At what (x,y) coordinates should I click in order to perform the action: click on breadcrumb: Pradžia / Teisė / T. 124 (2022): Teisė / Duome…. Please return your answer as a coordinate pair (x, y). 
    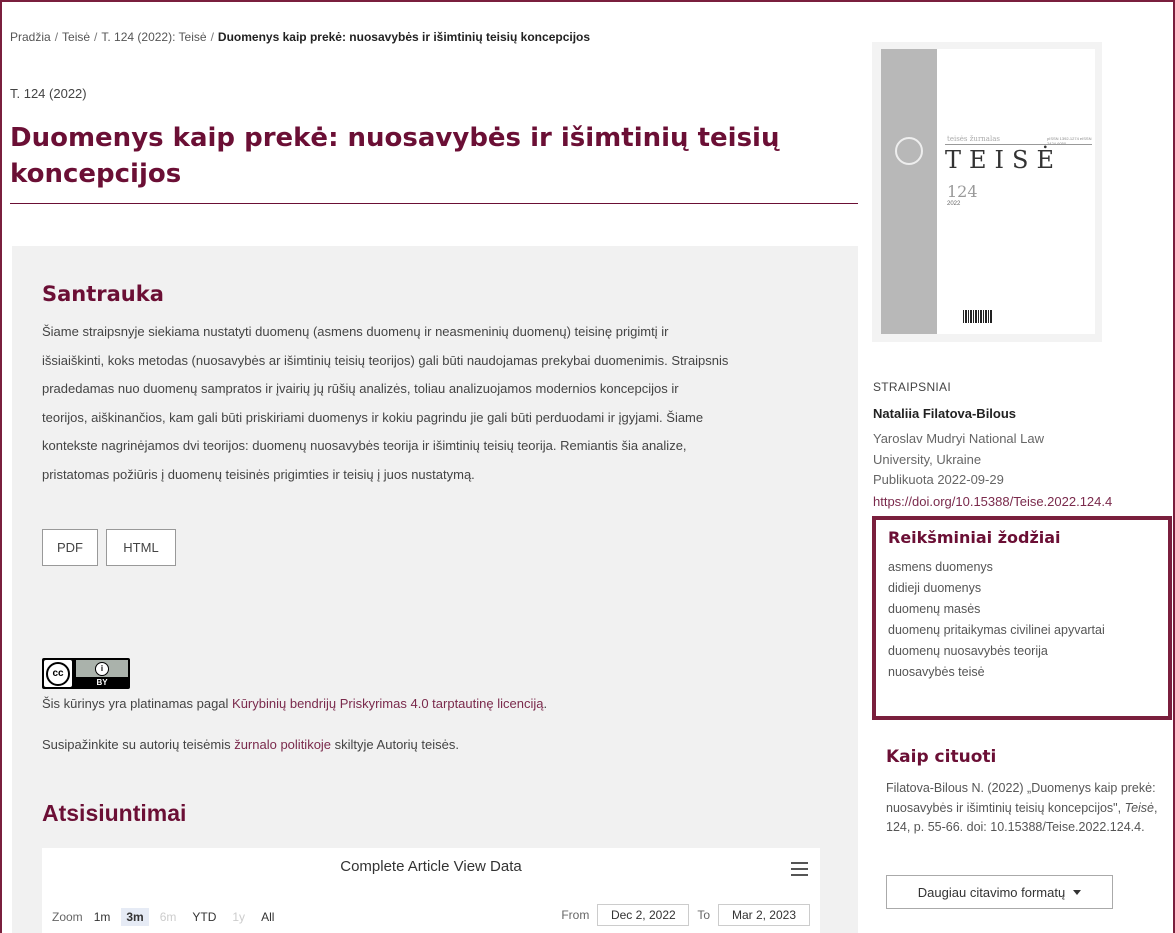
    Looking at the image, I should click on (300, 37).